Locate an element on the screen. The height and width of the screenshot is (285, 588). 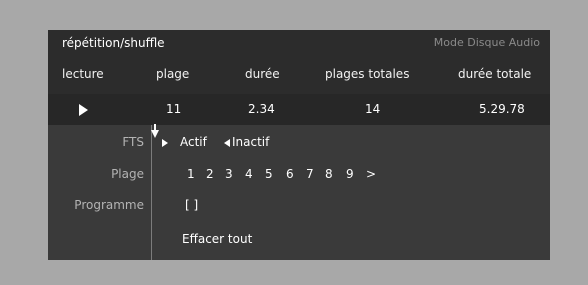
fts-option-actif: Actif is located at coordinates (193, 142).